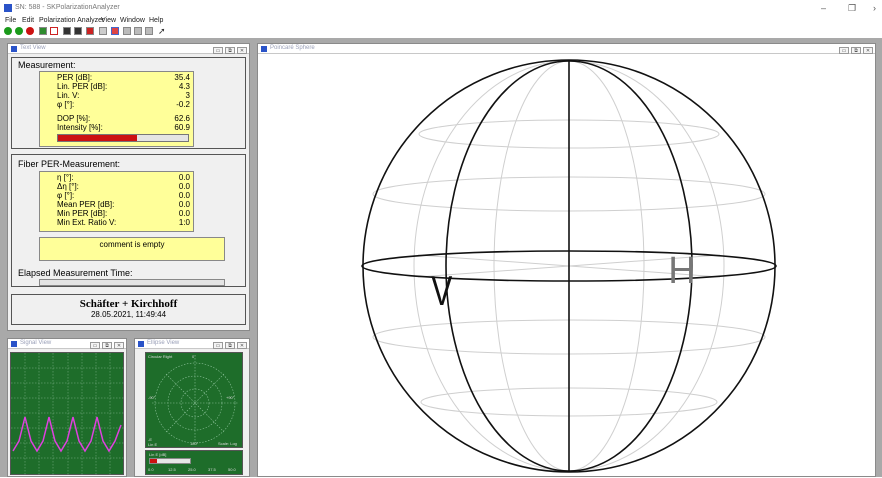  What do you see at coordinates (43, 31) in the screenshot?
I see `green-signal-icon` at bounding box center [43, 31].